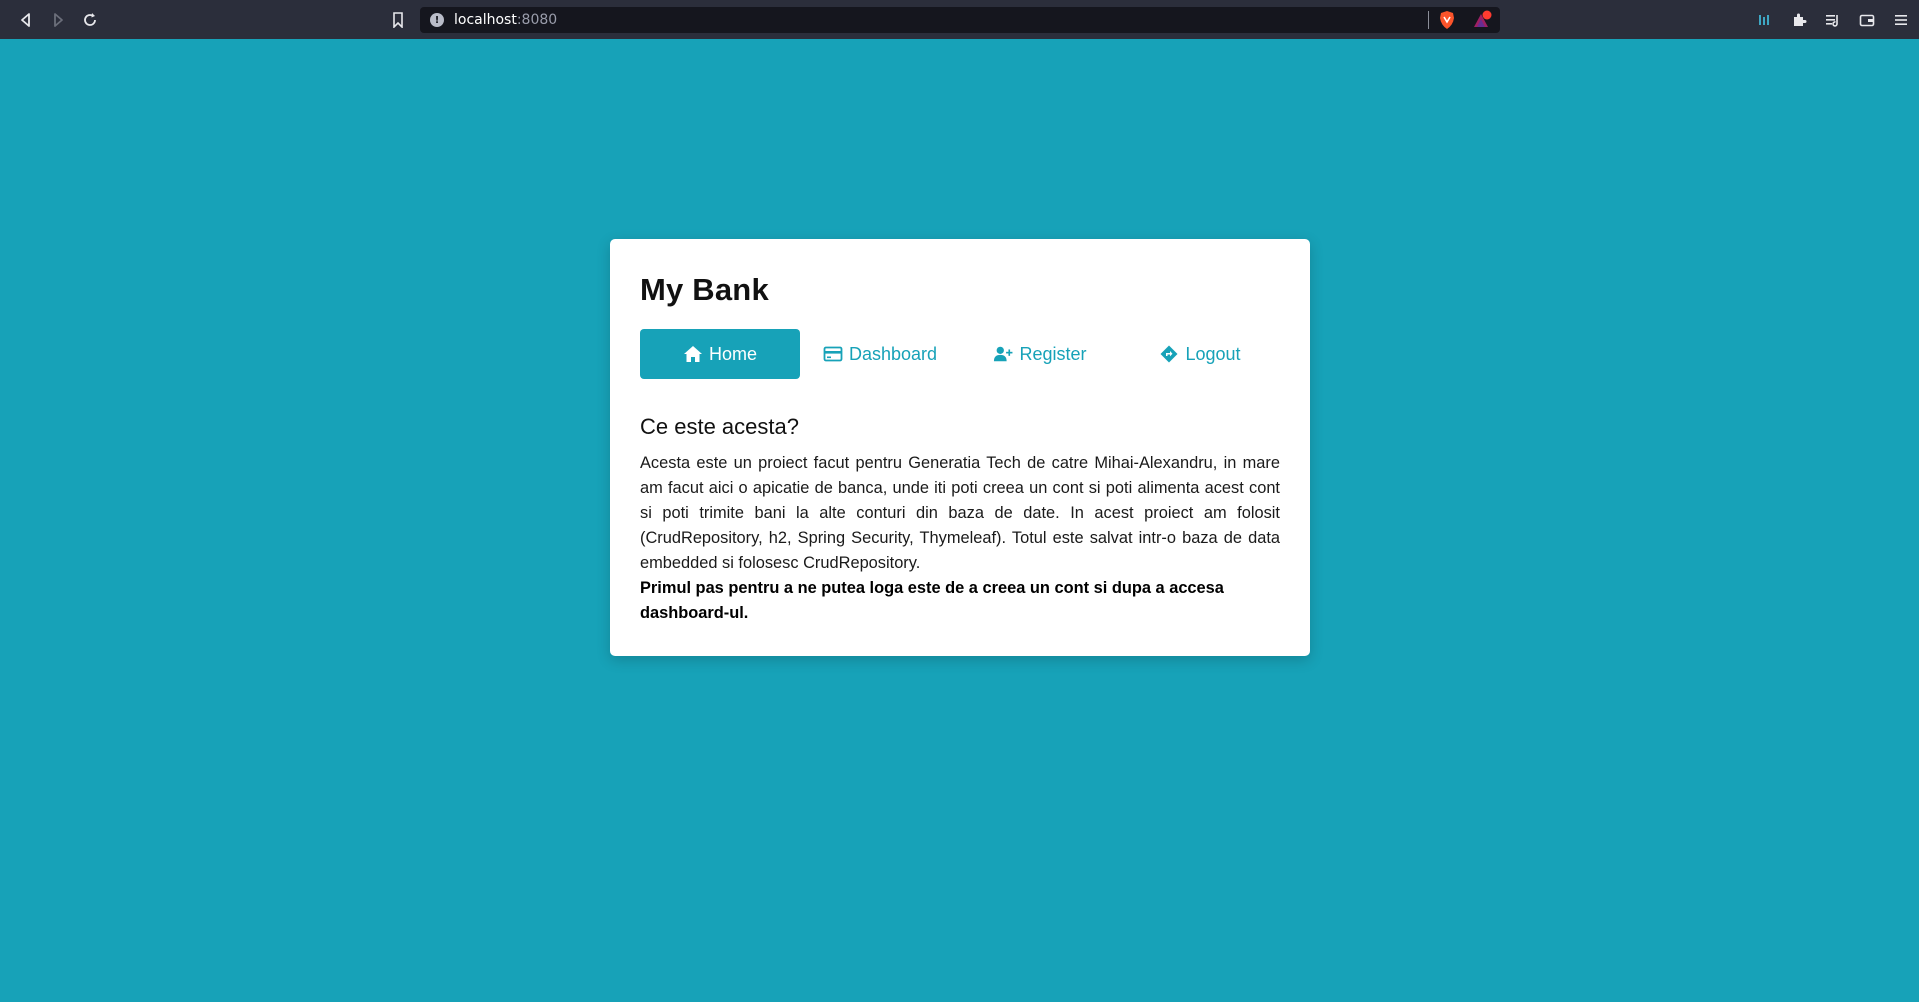 This screenshot has height=1002, width=1919. What do you see at coordinates (537, 20) in the screenshot?
I see `url-port: :8080` at bounding box center [537, 20].